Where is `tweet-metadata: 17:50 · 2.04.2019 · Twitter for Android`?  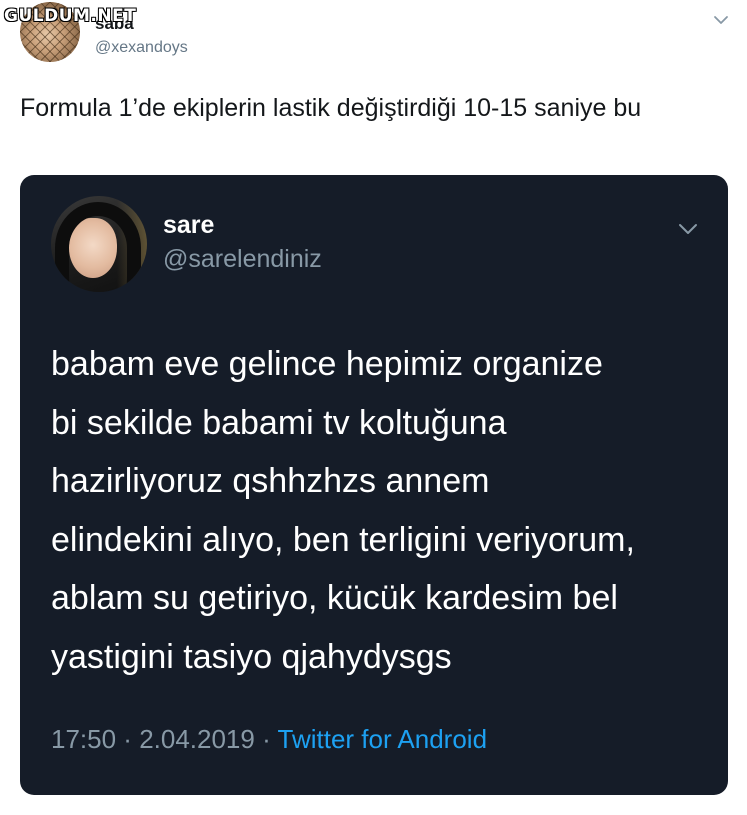 tweet-metadata: 17:50 · 2.04.2019 · Twitter for Android is located at coordinates (269, 739).